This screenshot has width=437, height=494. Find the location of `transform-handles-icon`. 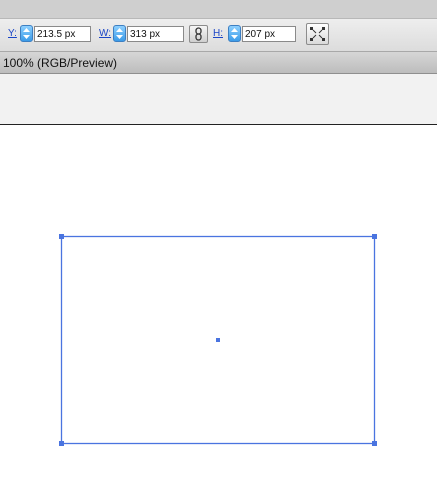

transform-handles-icon is located at coordinates (317, 34).